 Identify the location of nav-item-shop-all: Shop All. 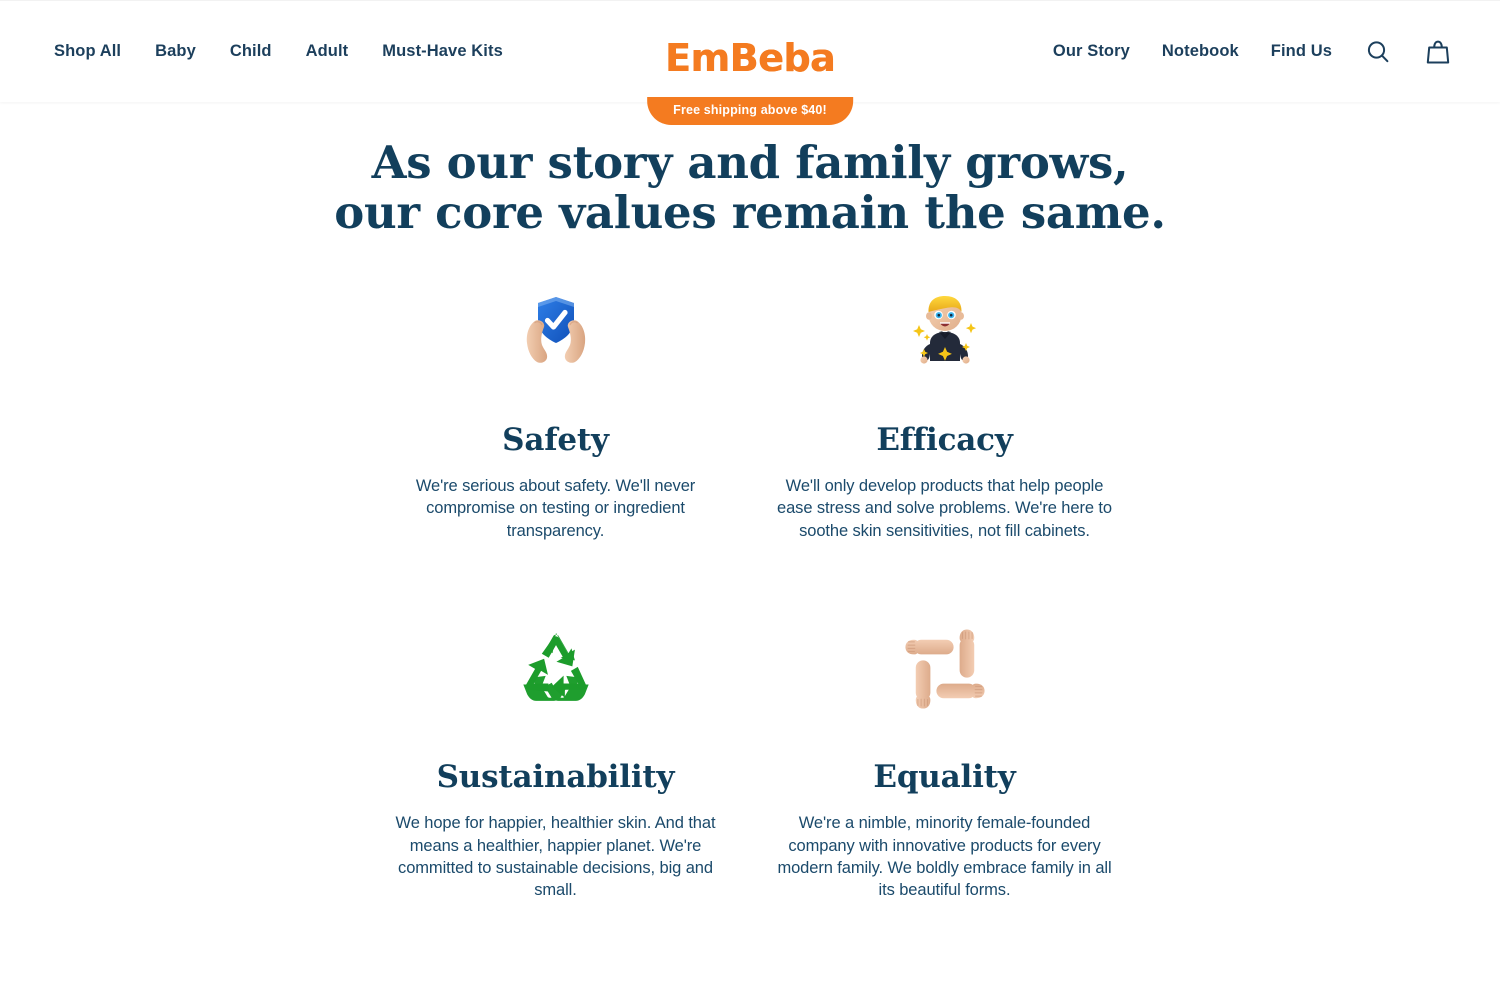
(87, 51).